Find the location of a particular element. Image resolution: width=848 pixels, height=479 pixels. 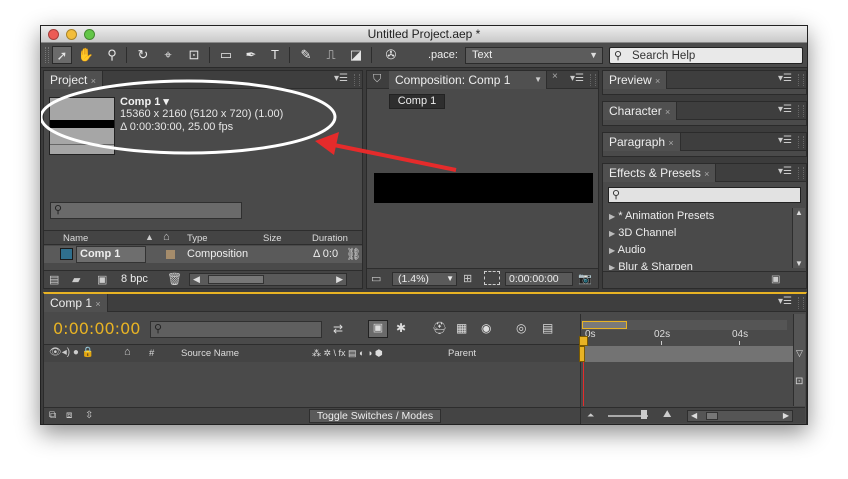

annotation-arrow-shaft is located at coordinates (392, 157).